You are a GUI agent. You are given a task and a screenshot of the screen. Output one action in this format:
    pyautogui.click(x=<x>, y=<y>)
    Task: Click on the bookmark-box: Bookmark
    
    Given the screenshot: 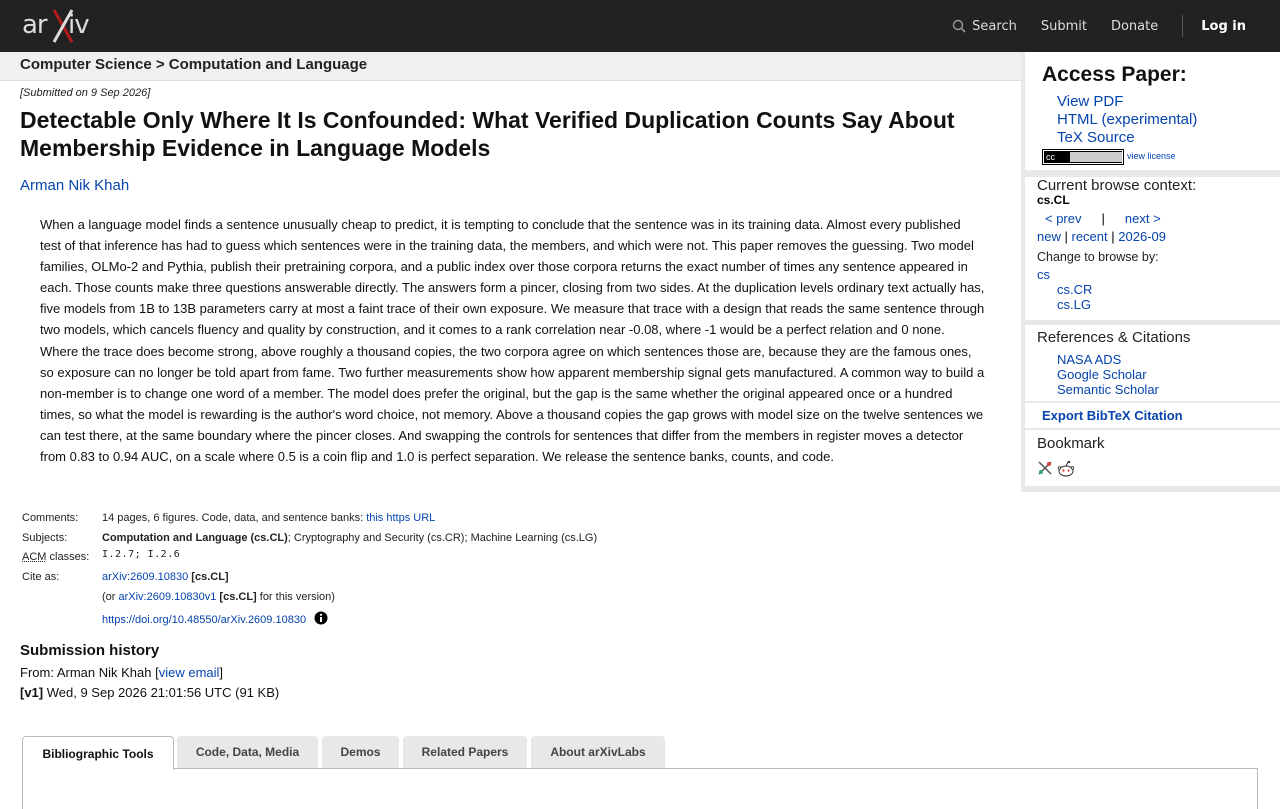 What is the action you would take?
    pyautogui.click(x=1152, y=458)
    